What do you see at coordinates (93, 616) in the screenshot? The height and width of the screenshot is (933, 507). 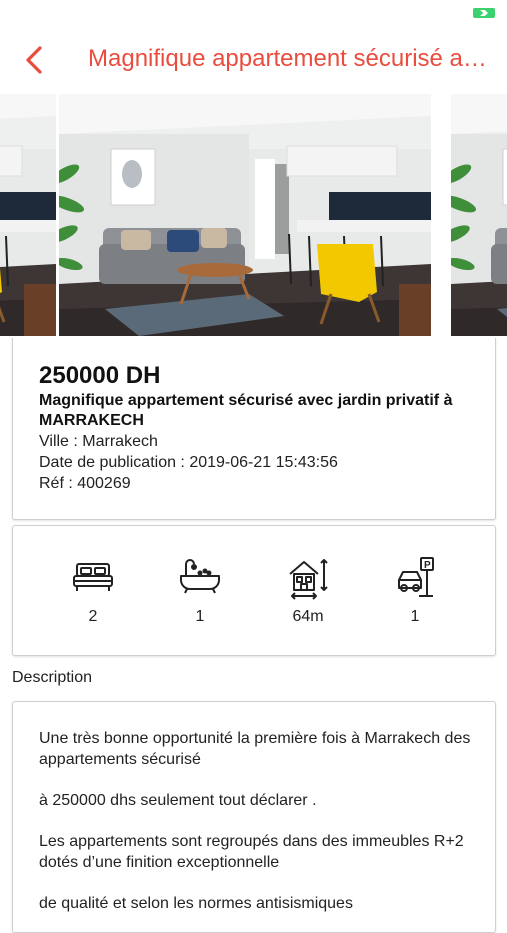 I see `feature-bedrooms-value: 2` at bounding box center [93, 616].